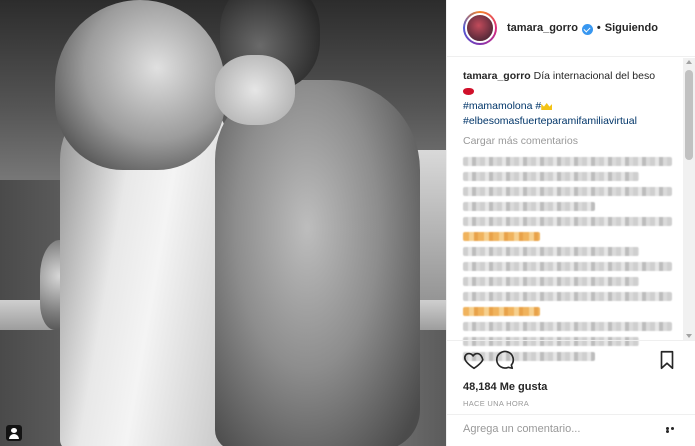 Image resolution: width=695 pixels, height=446 pixels. Describe the element at coordinates (689, 336) in the screenshot. I see `scroll-down-icon` at that location.